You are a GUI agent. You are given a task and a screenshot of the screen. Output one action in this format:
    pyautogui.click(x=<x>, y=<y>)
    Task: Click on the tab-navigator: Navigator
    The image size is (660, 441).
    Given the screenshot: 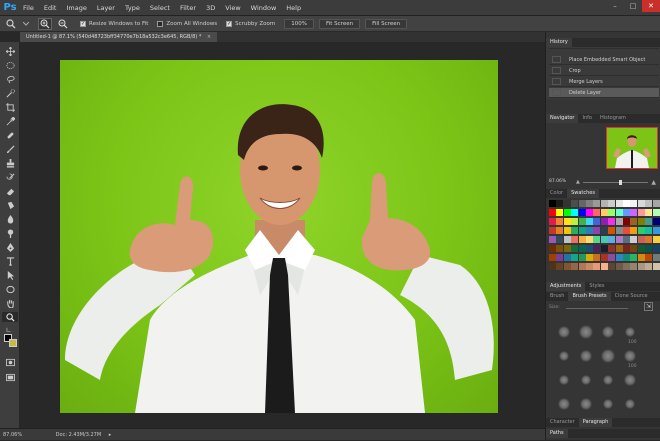 What is the action you would take?
    pyautogui.click(x=562, y=118)
    